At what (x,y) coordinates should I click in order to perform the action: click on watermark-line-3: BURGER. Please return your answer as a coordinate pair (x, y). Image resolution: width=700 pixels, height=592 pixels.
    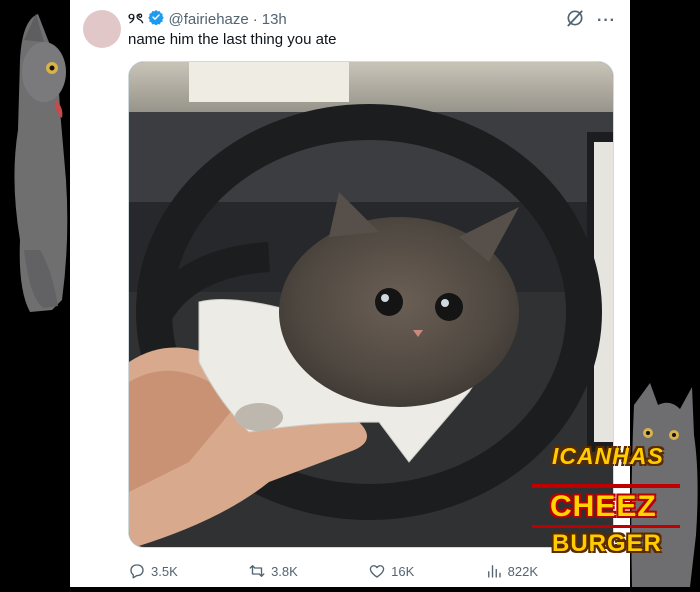
    Looking at the image, I should click on (607, 543).